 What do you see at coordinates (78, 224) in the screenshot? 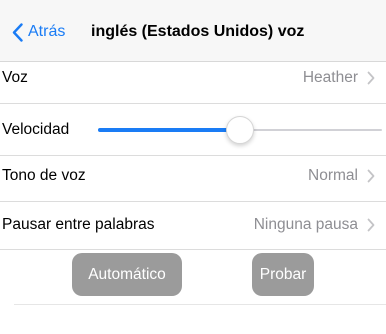
I see `word-pause-label: Pausar entre palabras` at bounding box center [78, 224].